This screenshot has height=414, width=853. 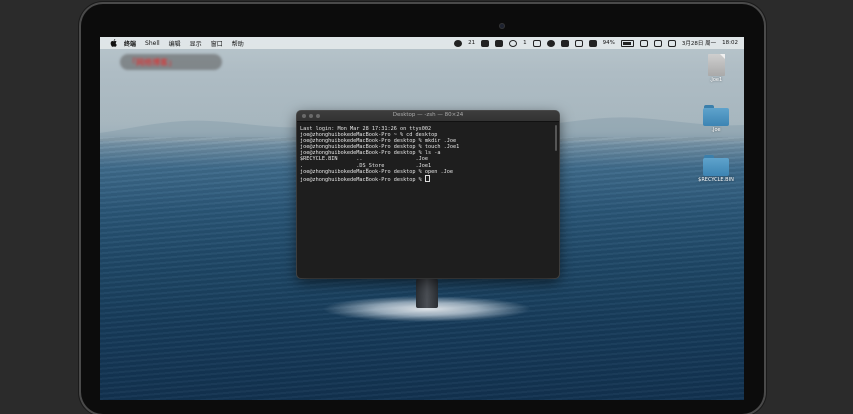 I want to click on wifi-icon, so click(x=643, y=43).